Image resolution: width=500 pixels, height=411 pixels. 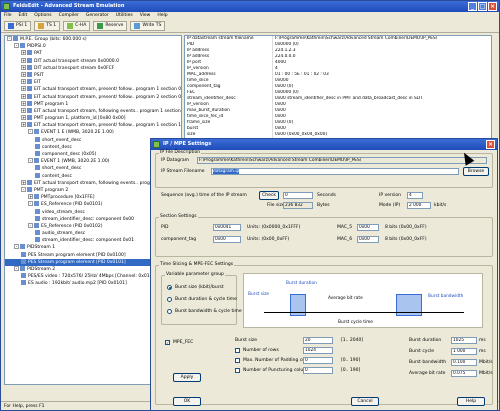 What do you see at coordinates (18, 26) in the screenshot?
I see `toolbar-psi-button: PSI 1` at bounding box center [18, 26].